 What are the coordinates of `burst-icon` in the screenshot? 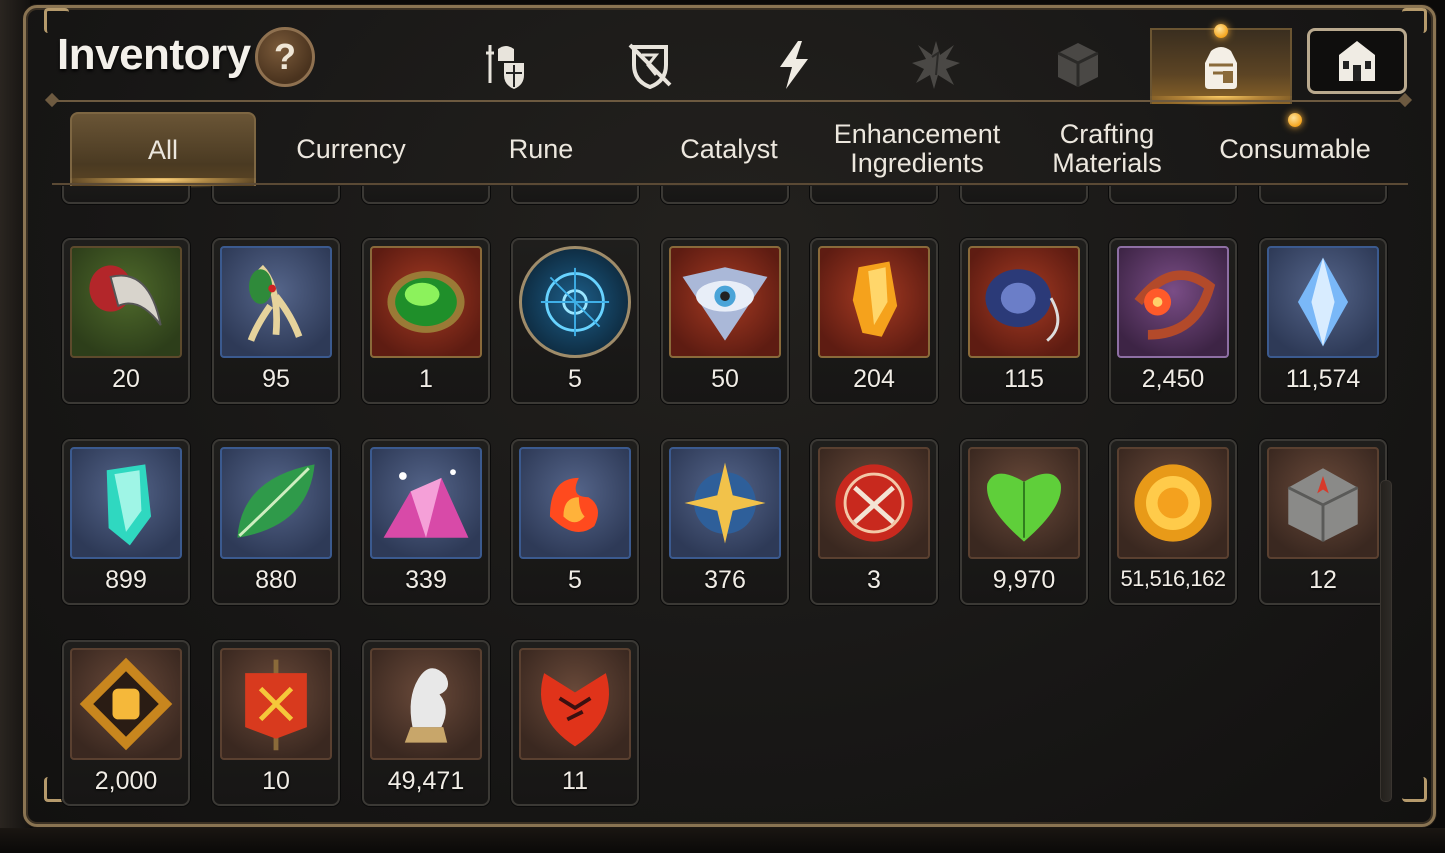 It's located at (936, 65).